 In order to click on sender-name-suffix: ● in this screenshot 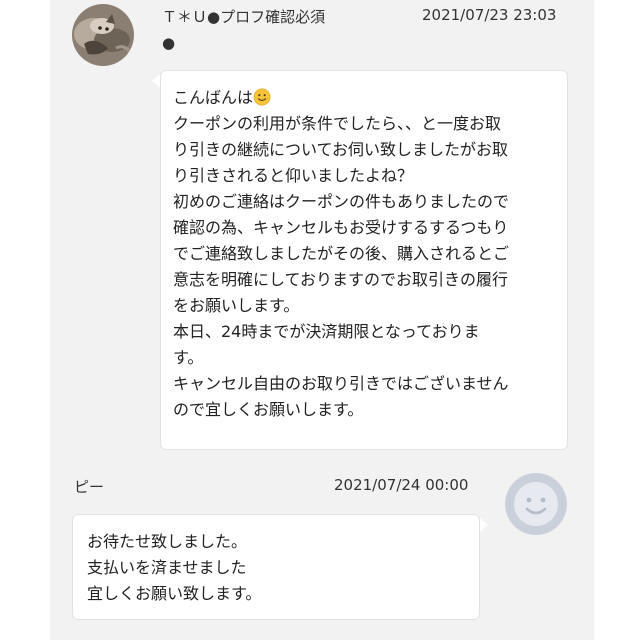, I will do `click(168, 43)`.